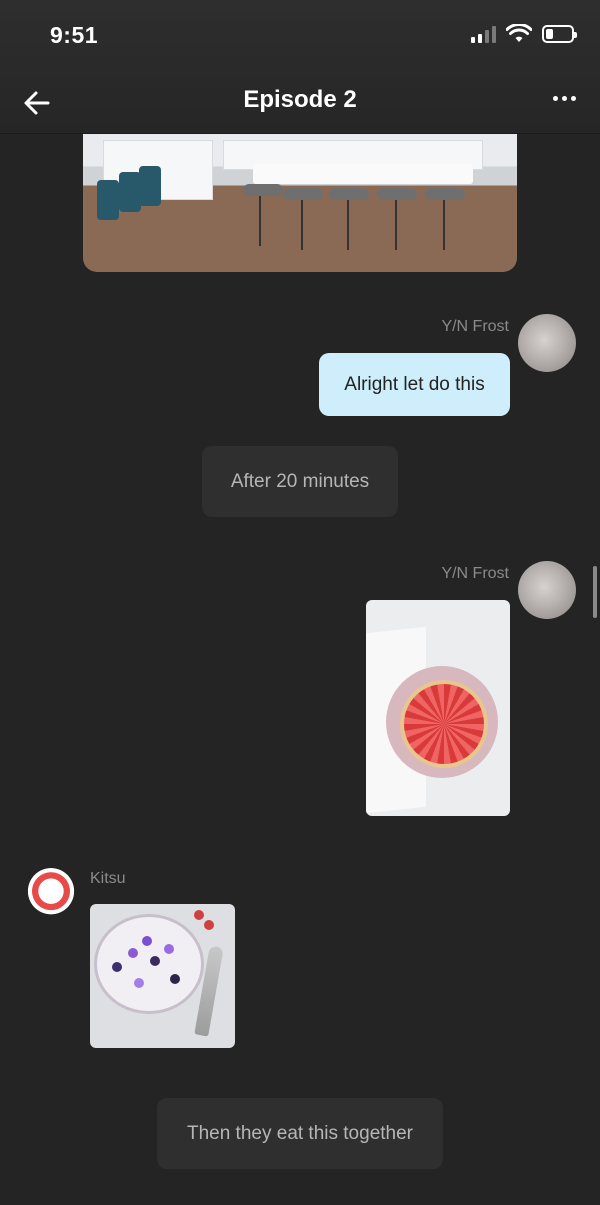 The width and height of the screenshot is (600, 1205). What do you see at coordinates (300, 67) in the screenshot?
I see `top-bar: 9:51 Episode 2` at bounding box center [300, 67].